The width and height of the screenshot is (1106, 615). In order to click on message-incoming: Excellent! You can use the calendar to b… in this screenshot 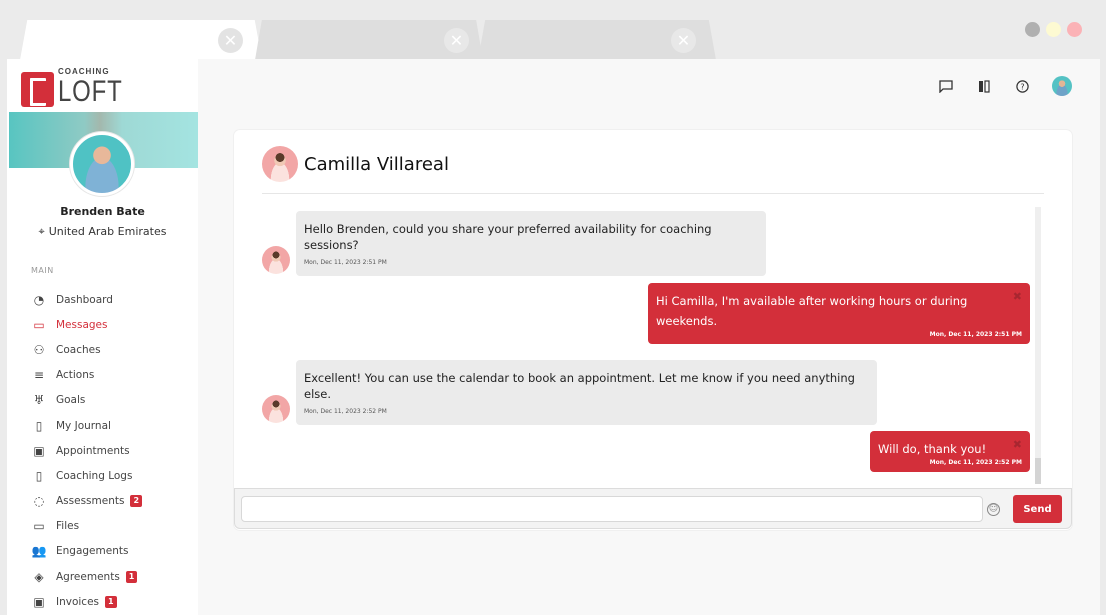, I will do `click(569, 392)`.